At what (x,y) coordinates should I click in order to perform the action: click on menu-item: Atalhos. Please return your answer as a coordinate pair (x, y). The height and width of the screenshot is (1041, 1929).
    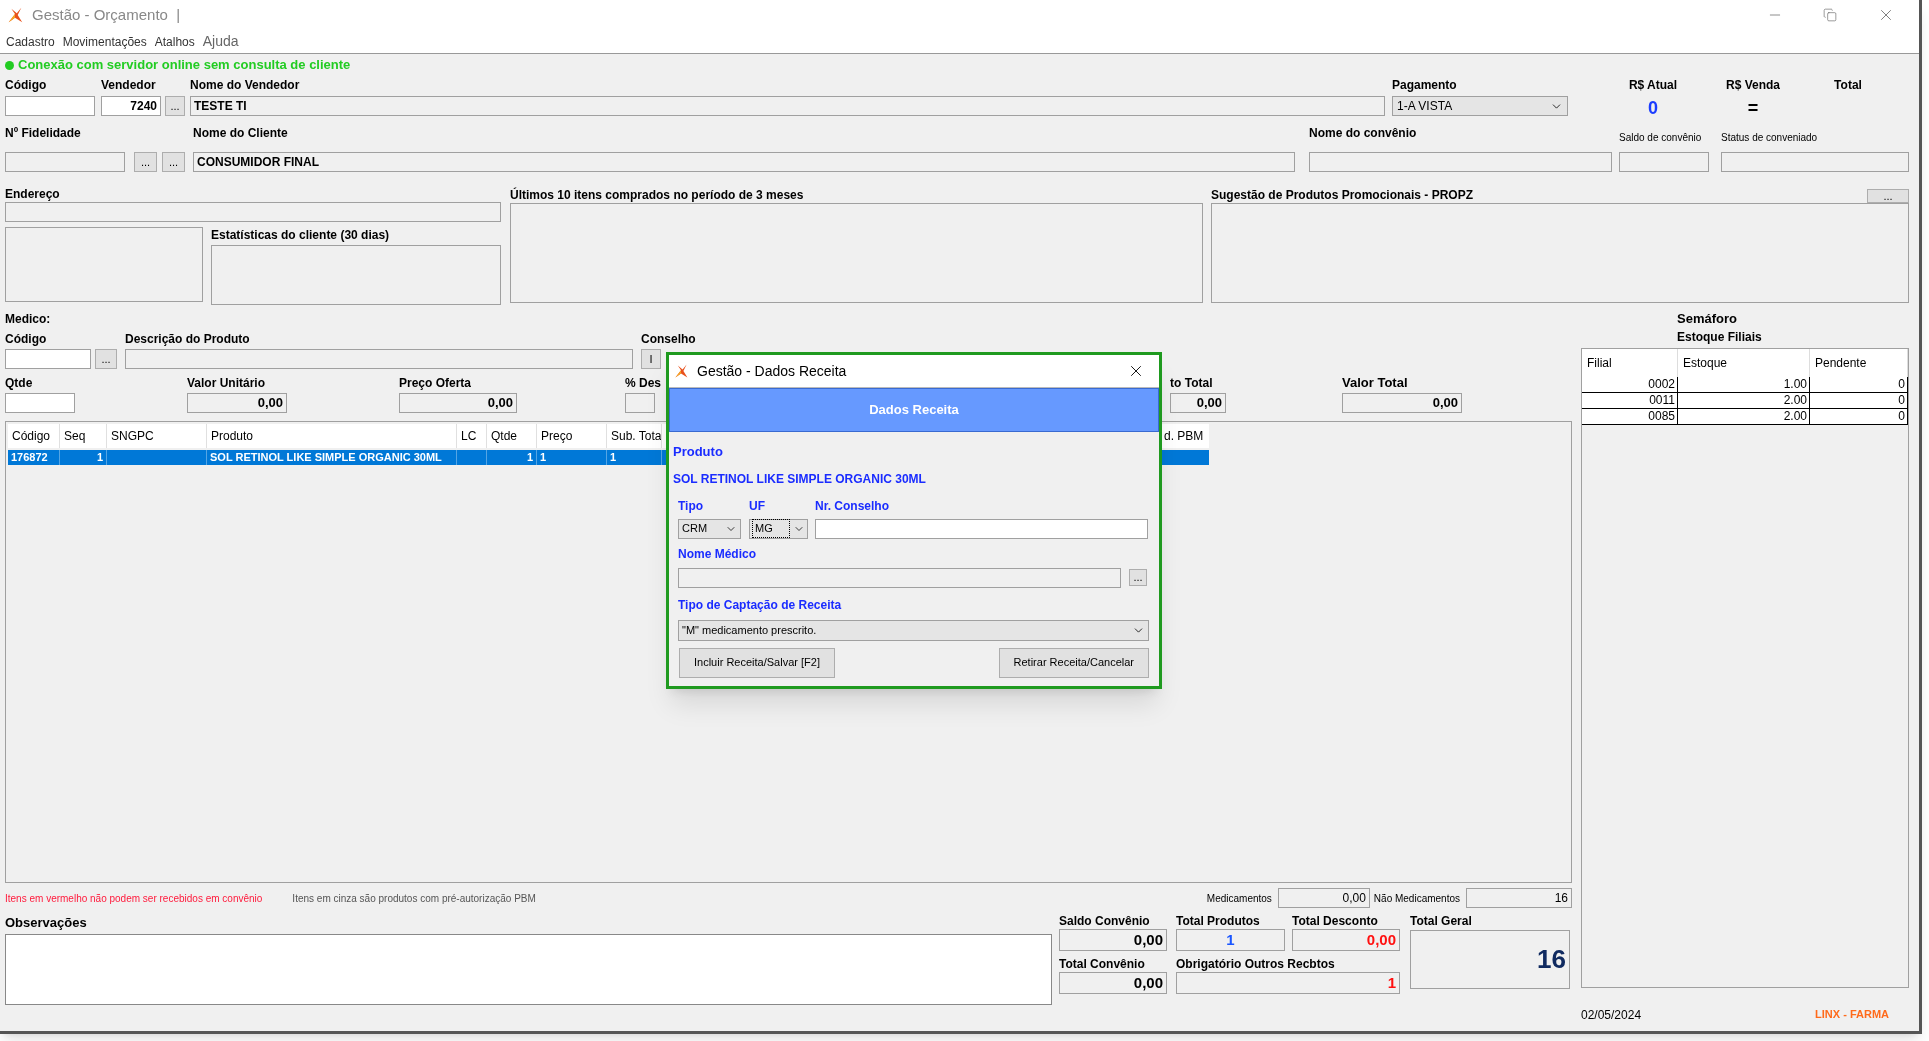
    Looking at the image, I should click on (174, 41).